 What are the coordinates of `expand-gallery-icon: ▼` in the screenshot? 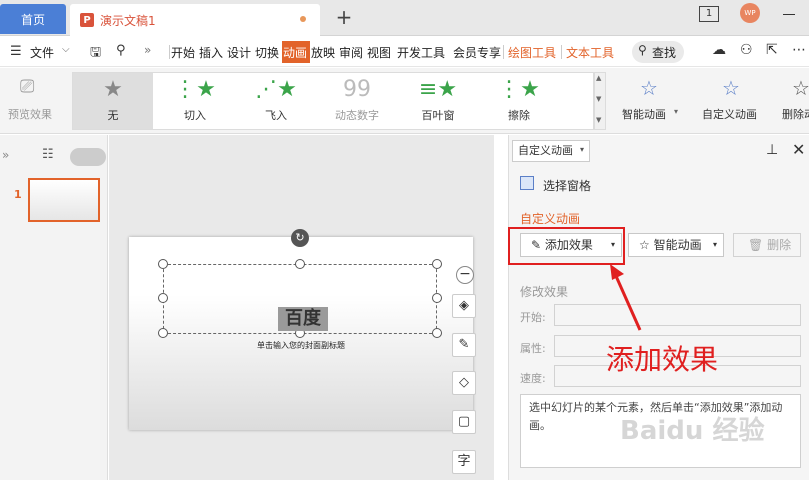 It's located at (598, 120).